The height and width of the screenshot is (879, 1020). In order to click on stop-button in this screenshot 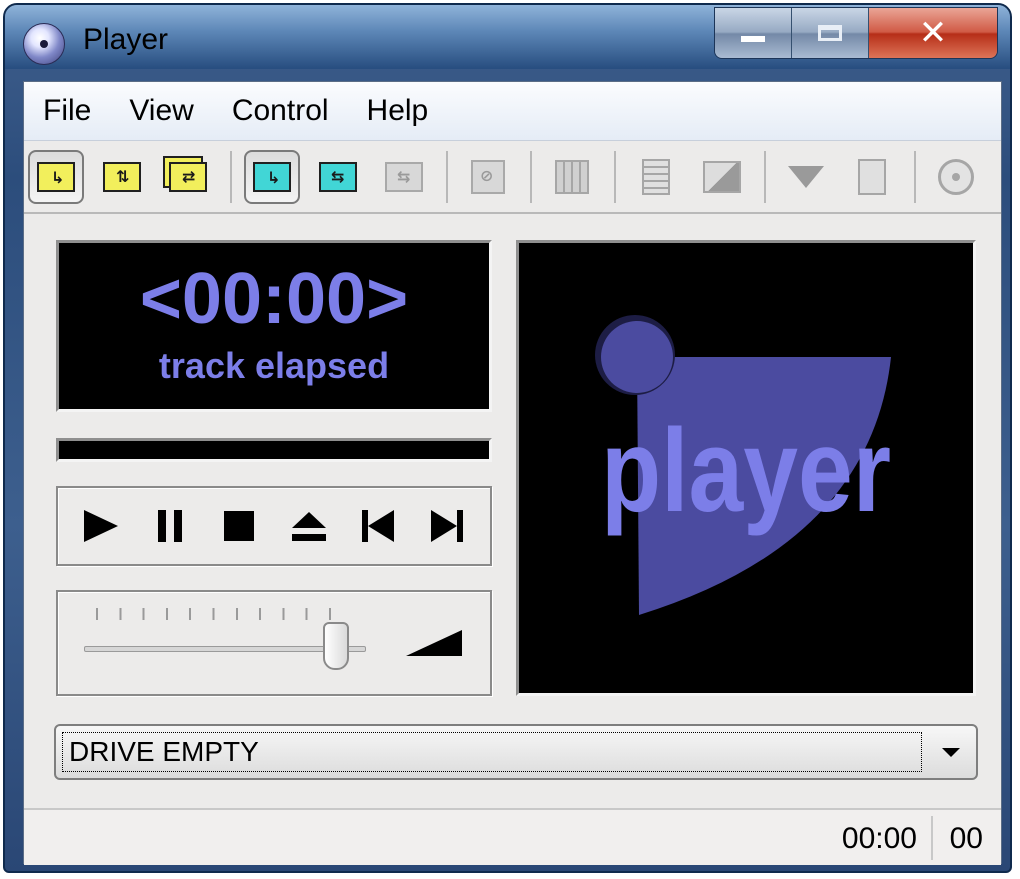, I will do `click(239, 526)`.